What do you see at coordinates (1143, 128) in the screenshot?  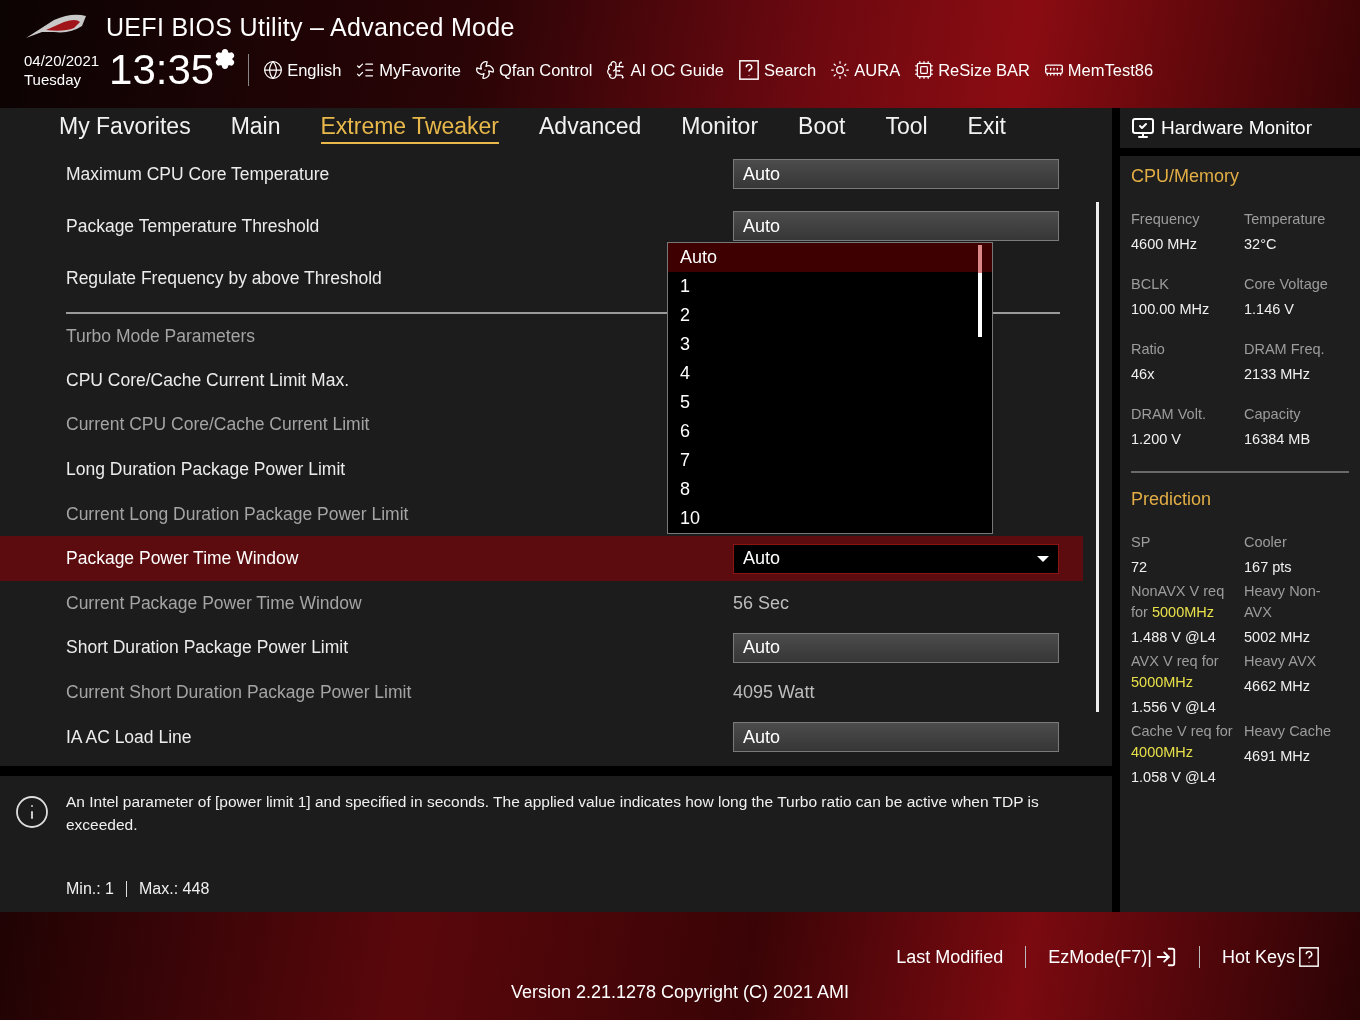 I see `monitor-icon` at bounding box center [1143, 128].